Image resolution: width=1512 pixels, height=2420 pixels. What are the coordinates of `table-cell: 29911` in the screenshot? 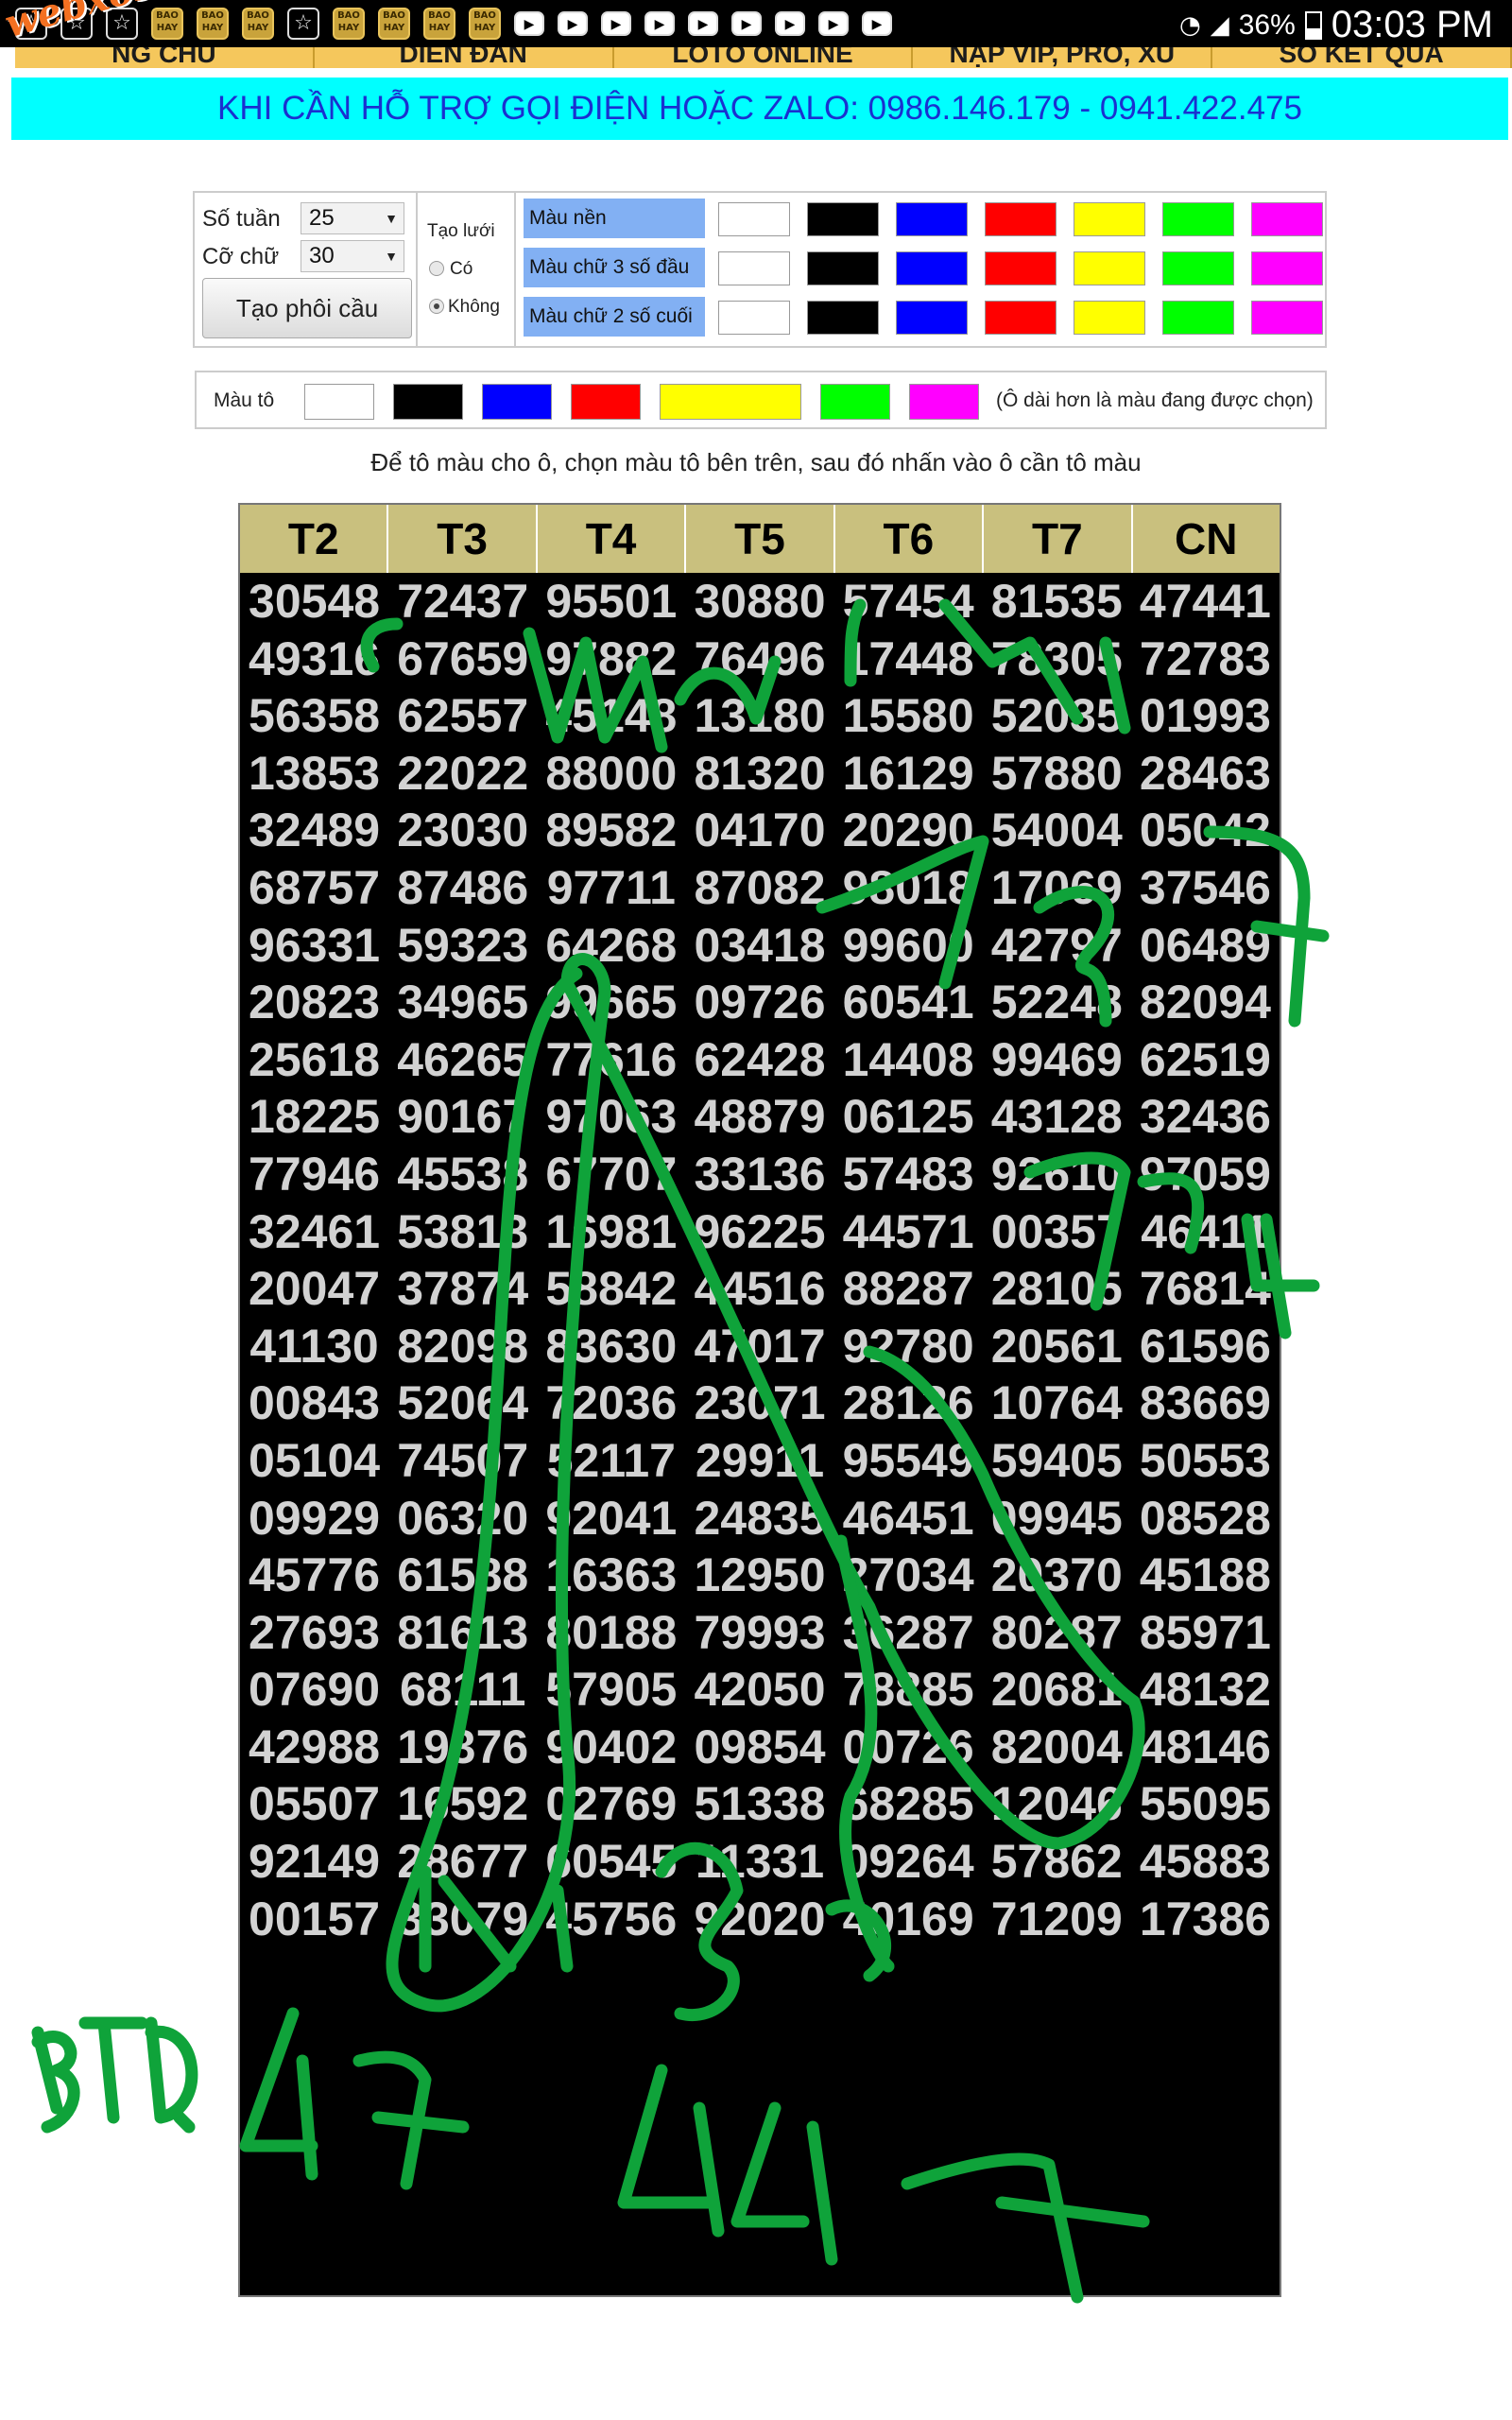 It's located at (759, 1461).